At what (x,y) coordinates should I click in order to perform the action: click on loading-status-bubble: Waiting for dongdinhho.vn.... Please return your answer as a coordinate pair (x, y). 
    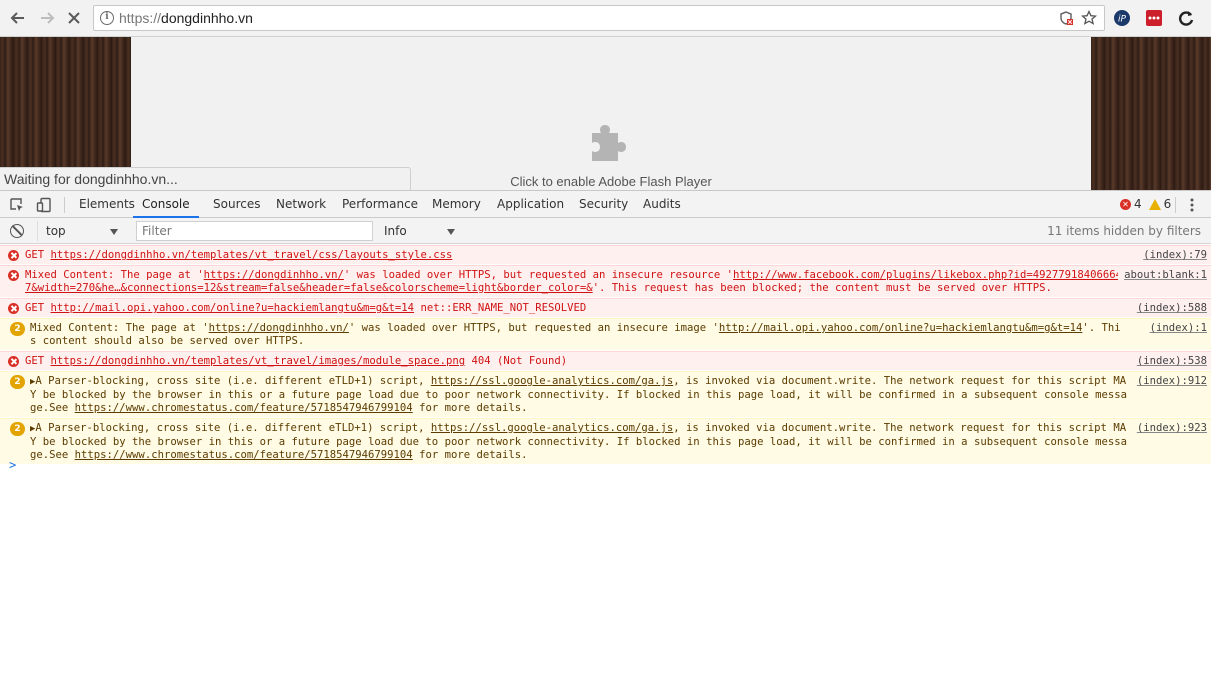
    Looking at the image, I should click on (205, 178).